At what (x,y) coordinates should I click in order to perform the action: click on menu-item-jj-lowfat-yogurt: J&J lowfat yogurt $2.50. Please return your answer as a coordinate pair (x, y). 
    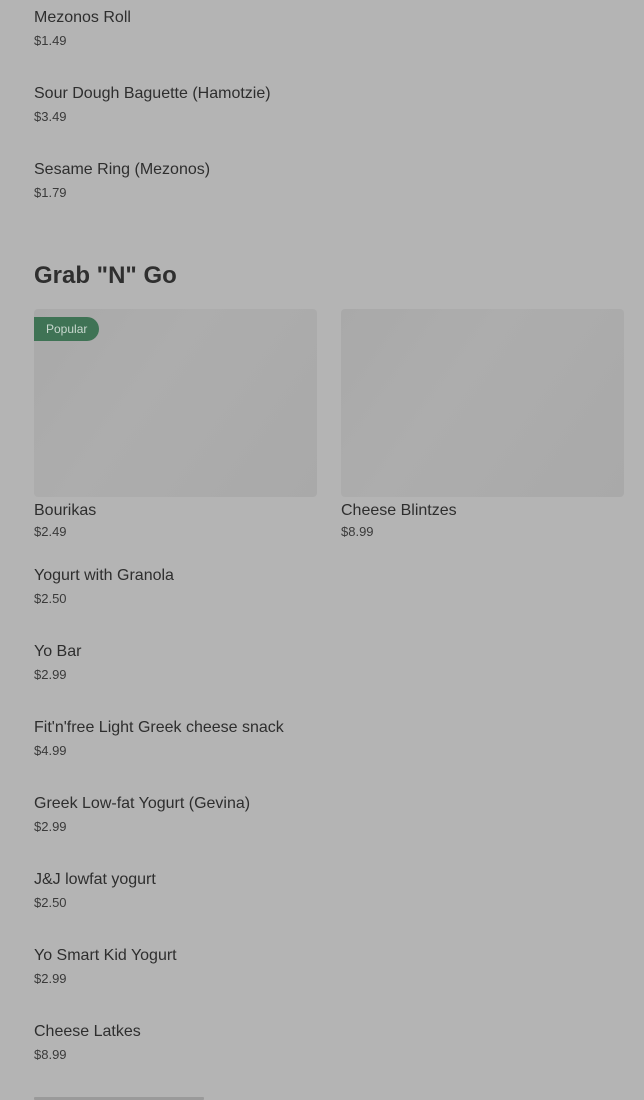
    Looking at the image, I should click on (95, 890).